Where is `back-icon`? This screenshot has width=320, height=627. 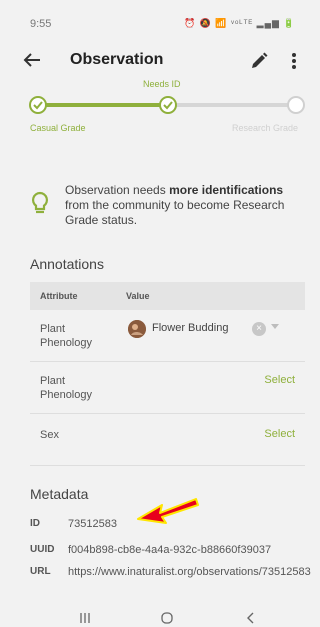 back-icon is located at coordinates (251, 618).